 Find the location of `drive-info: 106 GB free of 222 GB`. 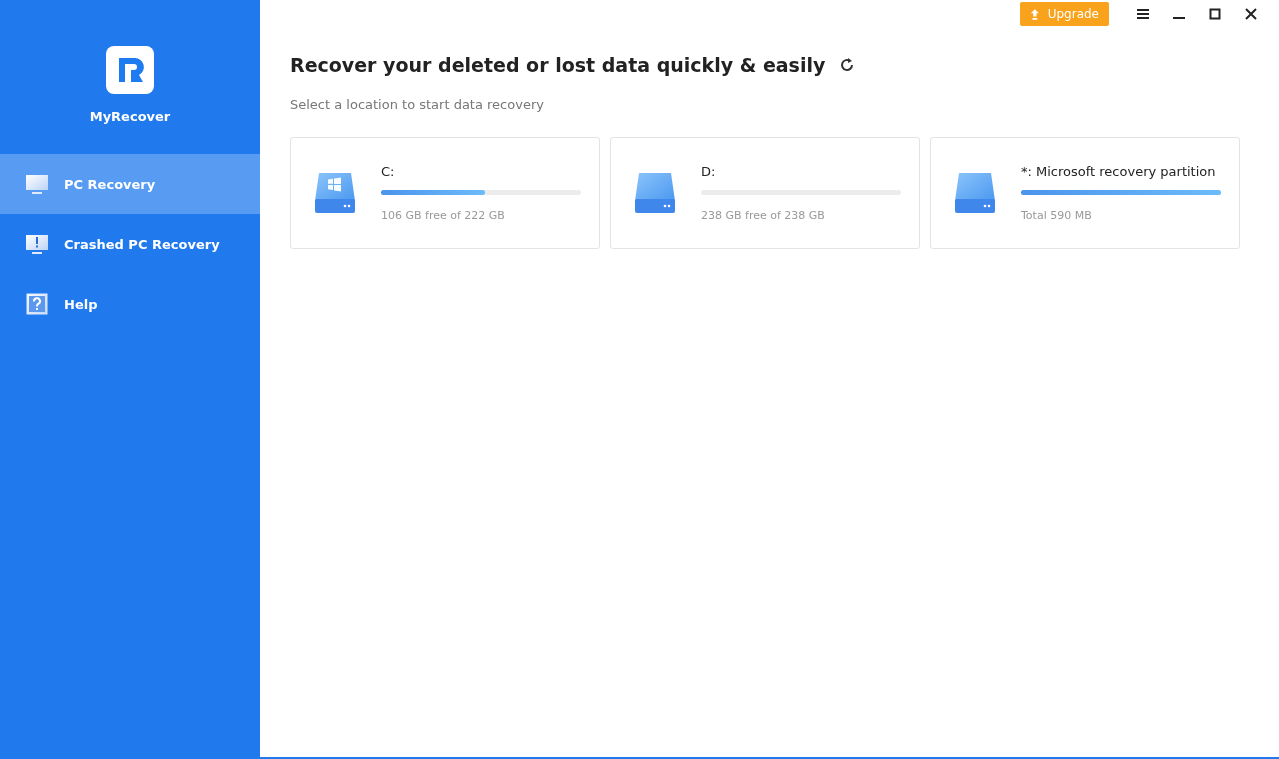

drive-info: 106 GB free of 222 GB is located at coordinates (443, 215).